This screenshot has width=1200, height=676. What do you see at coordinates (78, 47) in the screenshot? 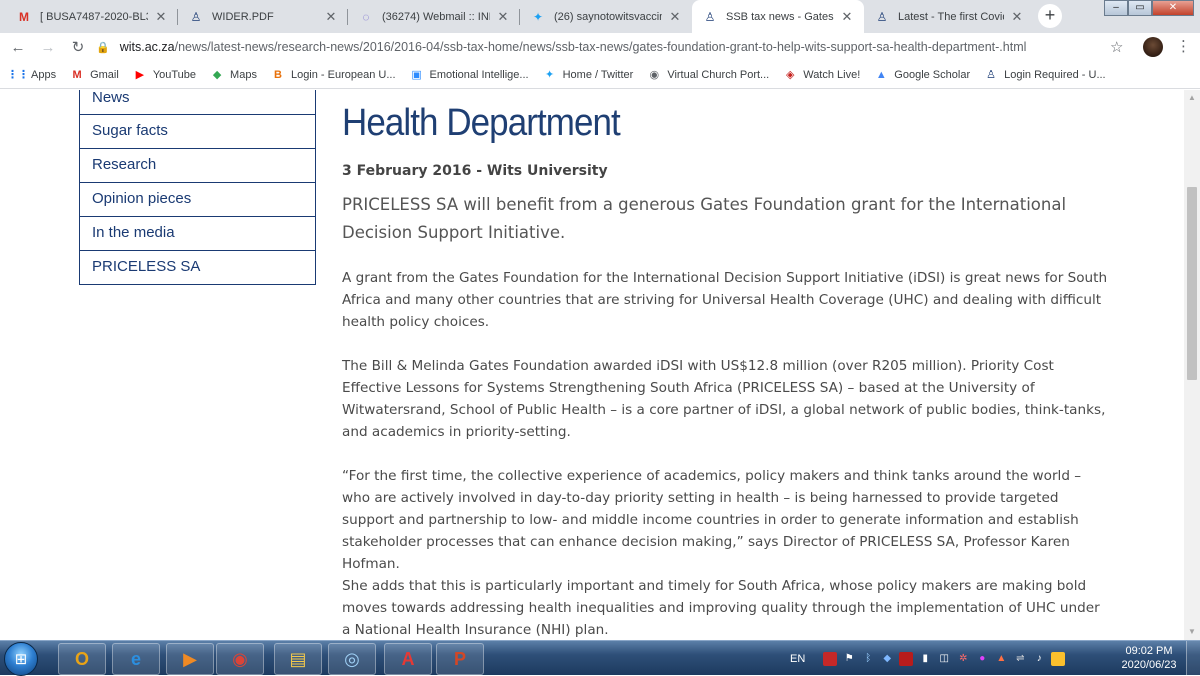
I see `reload-icon: ↻` at bounding box center [78, 47].